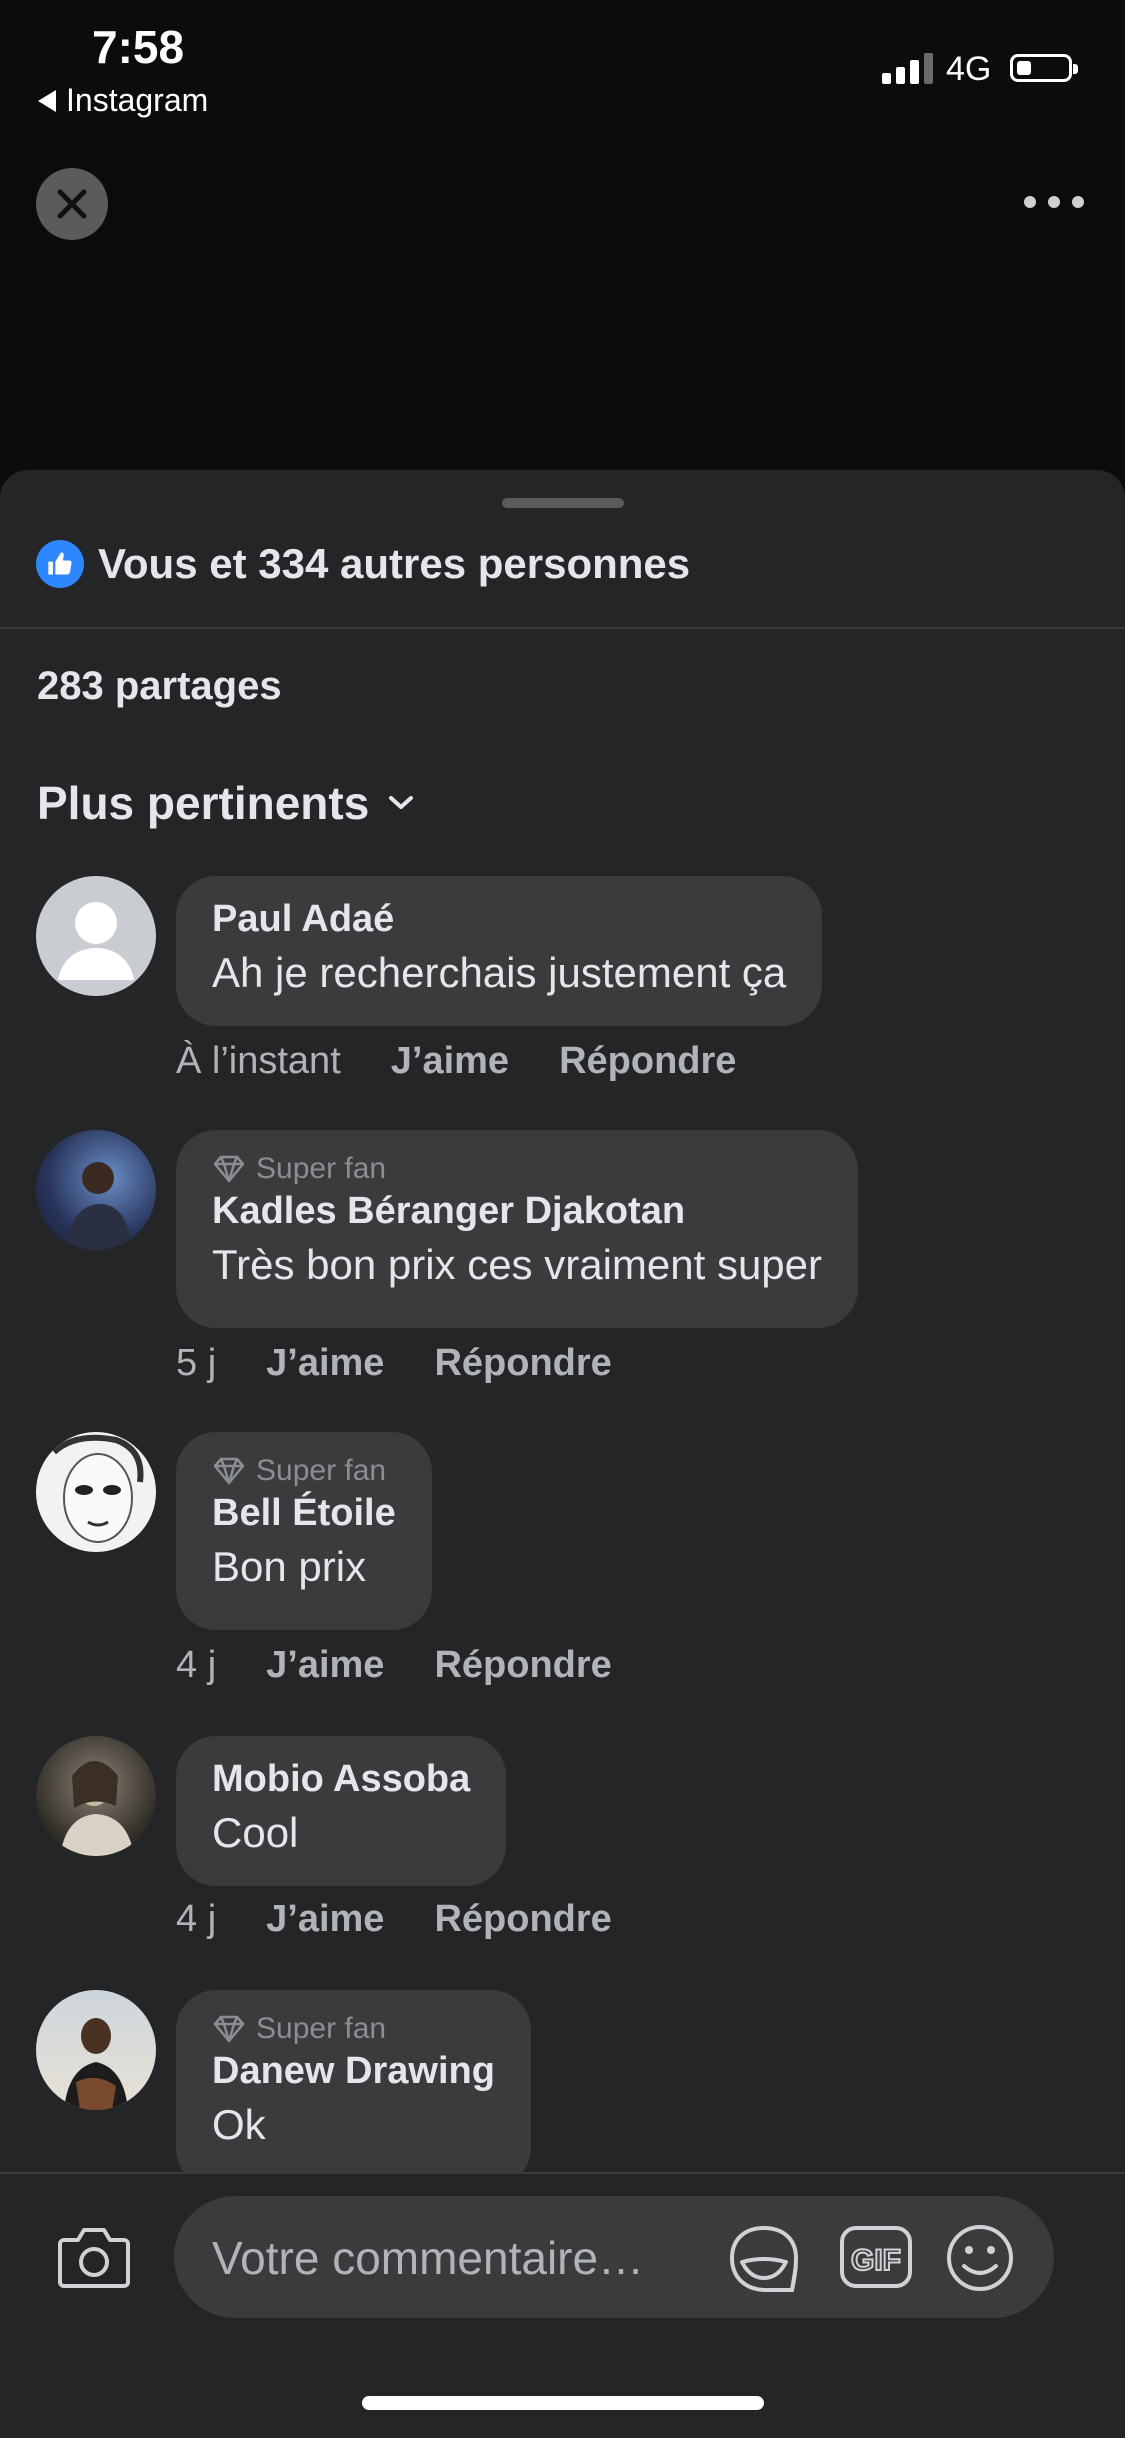 The width and height of the screenshot is (1125, 2438). I want to click on sort-label: Plus pertinents, so click(203, 803).